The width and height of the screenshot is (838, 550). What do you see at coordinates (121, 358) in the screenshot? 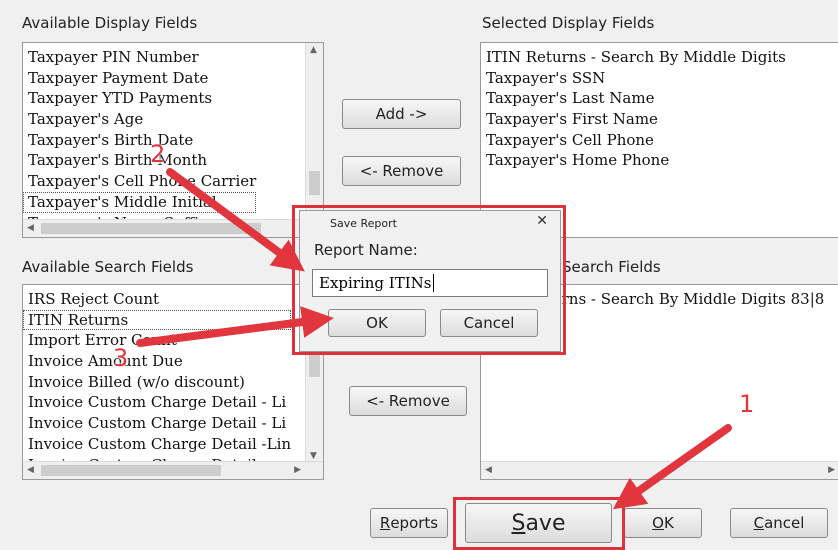
I see `step-3-label: 3` at bounding box center [121, 358].